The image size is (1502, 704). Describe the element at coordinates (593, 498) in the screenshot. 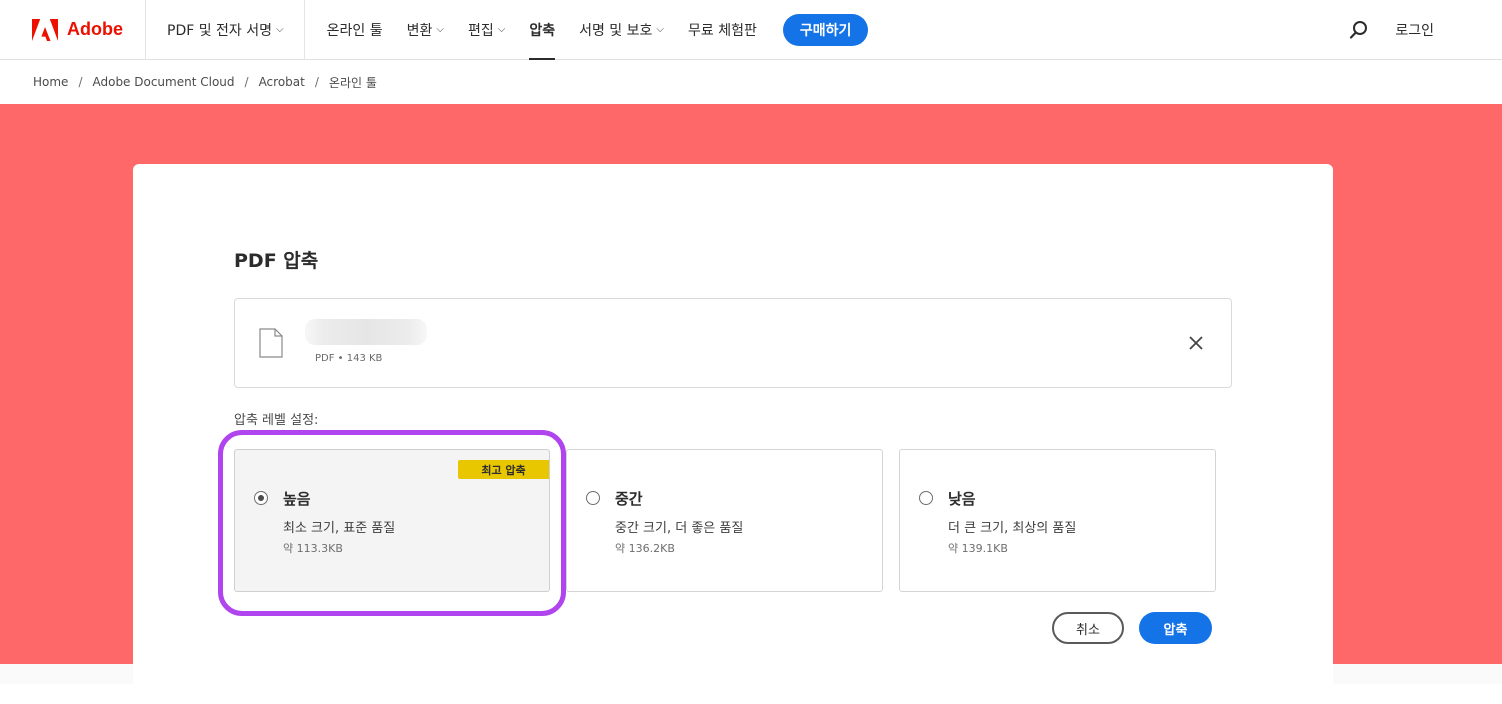

I see `radio-medium` at that location.